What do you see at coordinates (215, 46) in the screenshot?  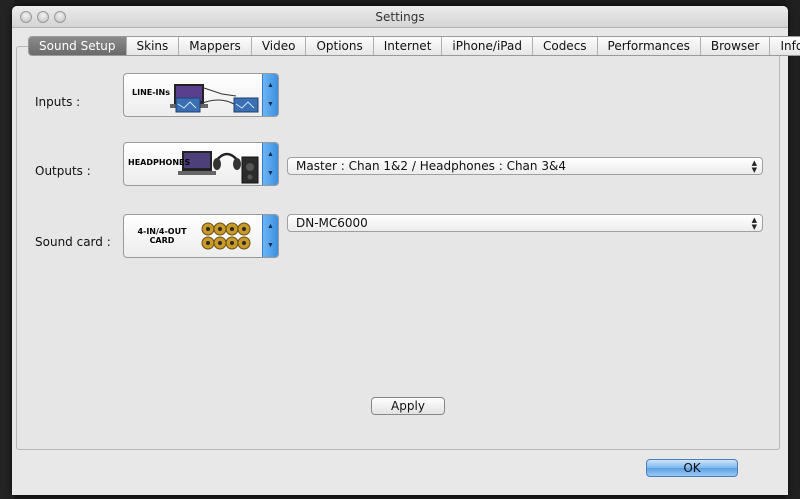 I see `tab-mappers: Mappers` at bounding box center [215, 46].